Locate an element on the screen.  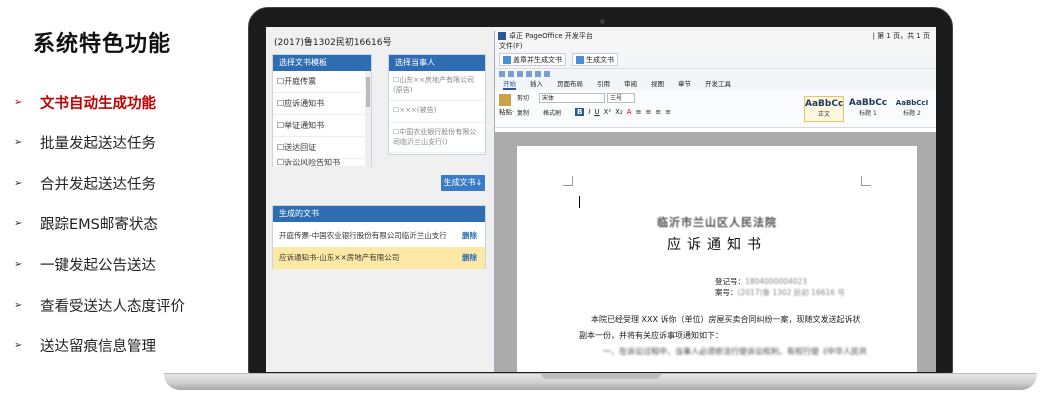
style-name: 标题 2 is located at coordinates (912, 113).